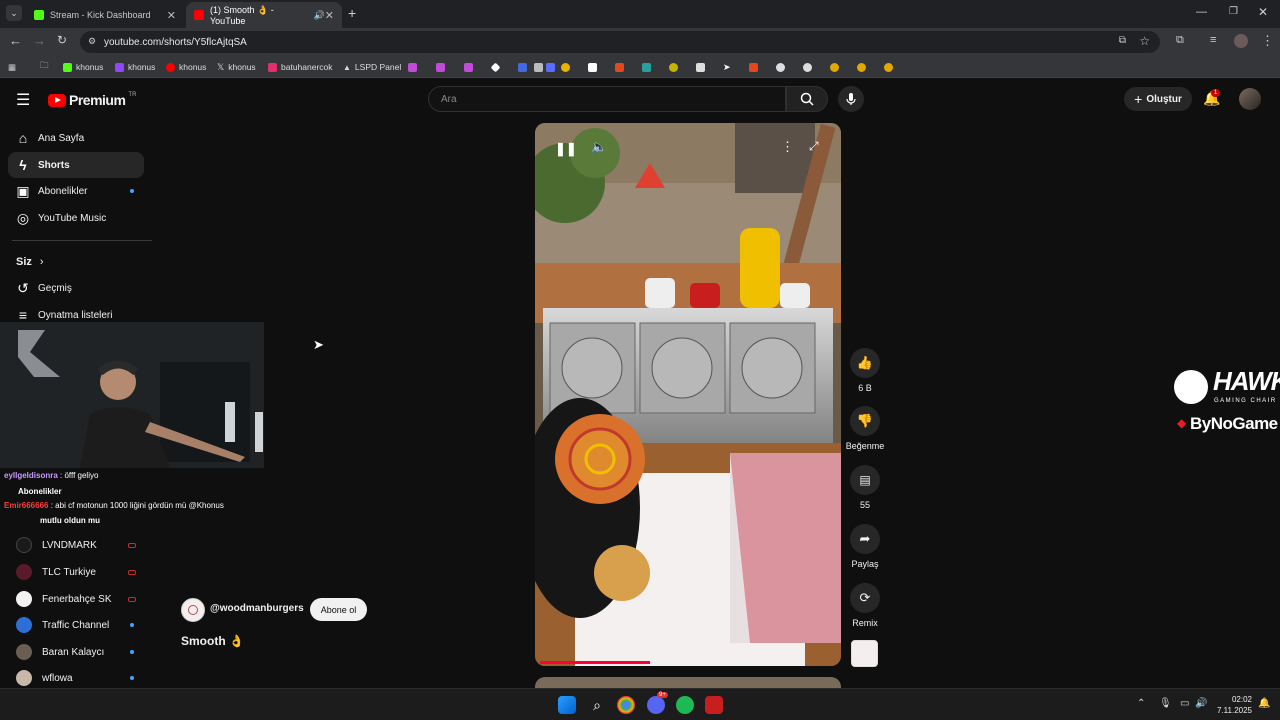  I want to click on forward-icon: →, so click(39, 40).